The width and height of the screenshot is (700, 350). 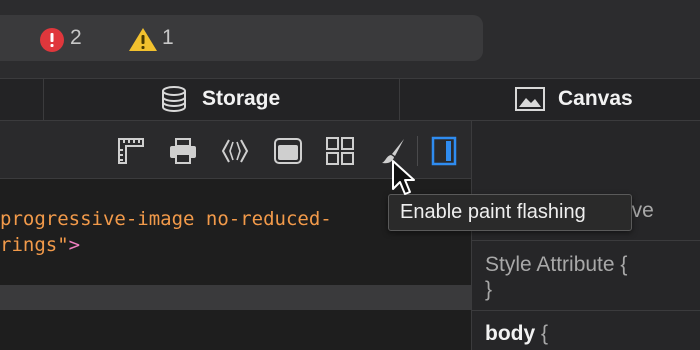 What do you see at coordinates (288, 151) in the screenshot?
I see `window-icon` at bounding box center [288, 151].